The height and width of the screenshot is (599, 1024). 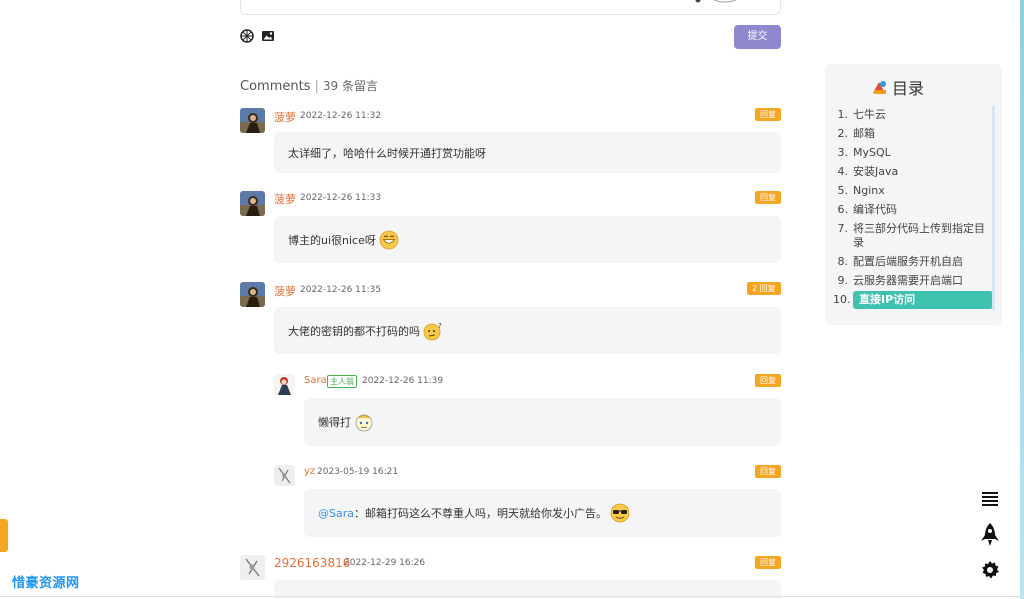 What do you see at coordinates (341, 116) in the screenshot?
I see `comment-date: 2022-12-26 11:32` at bounding box center [341, 116].